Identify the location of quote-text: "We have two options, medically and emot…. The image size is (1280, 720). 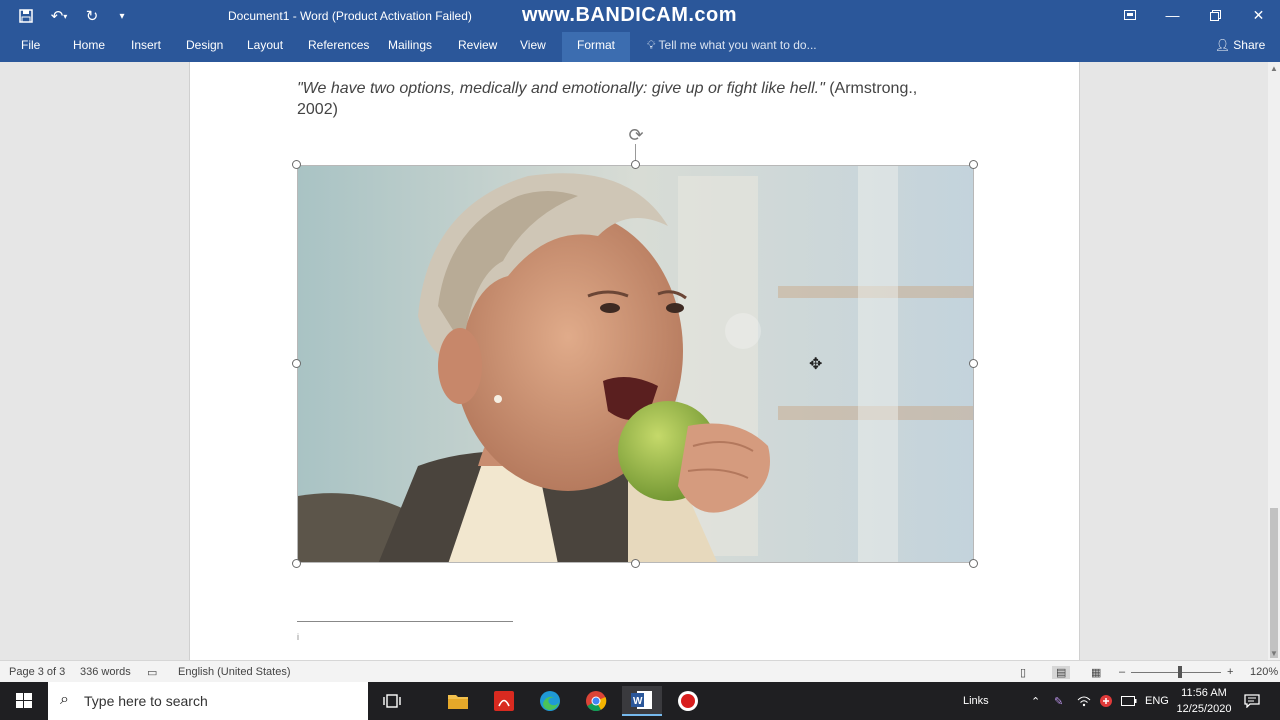
(561, 88).